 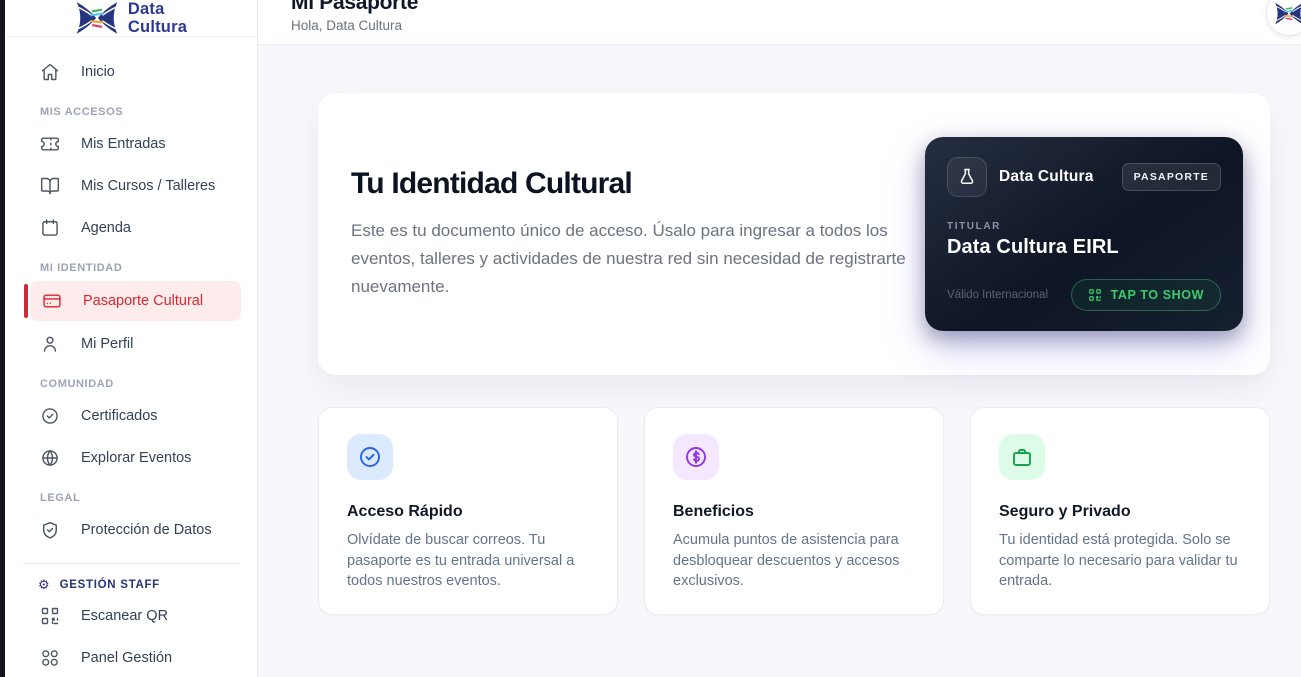 I want to click on briefcase-icon, so click(x=1022, y=457).